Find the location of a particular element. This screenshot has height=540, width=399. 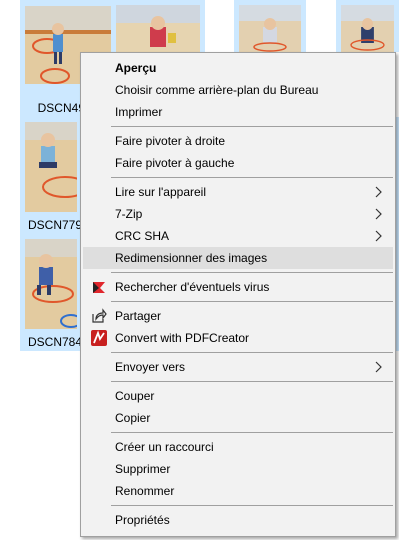

menu-item-rotate-right: Faire pivoter à droite is located at coordinates (238, 141).